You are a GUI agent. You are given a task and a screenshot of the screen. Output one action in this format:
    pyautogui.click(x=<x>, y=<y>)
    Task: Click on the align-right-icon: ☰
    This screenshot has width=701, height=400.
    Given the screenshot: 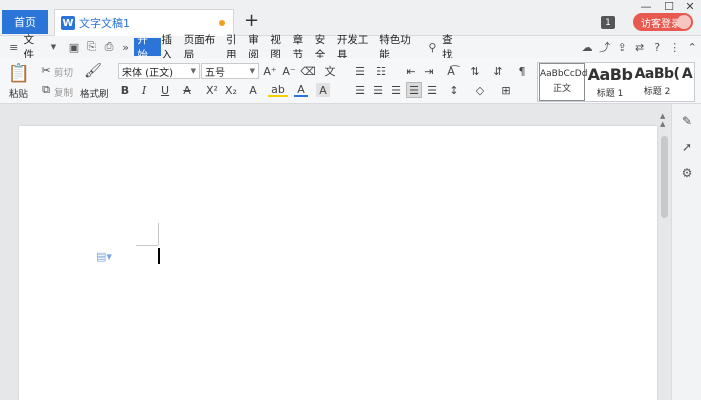 What is the action you would take?
    pyautogui.click(x=396, y=90)
    